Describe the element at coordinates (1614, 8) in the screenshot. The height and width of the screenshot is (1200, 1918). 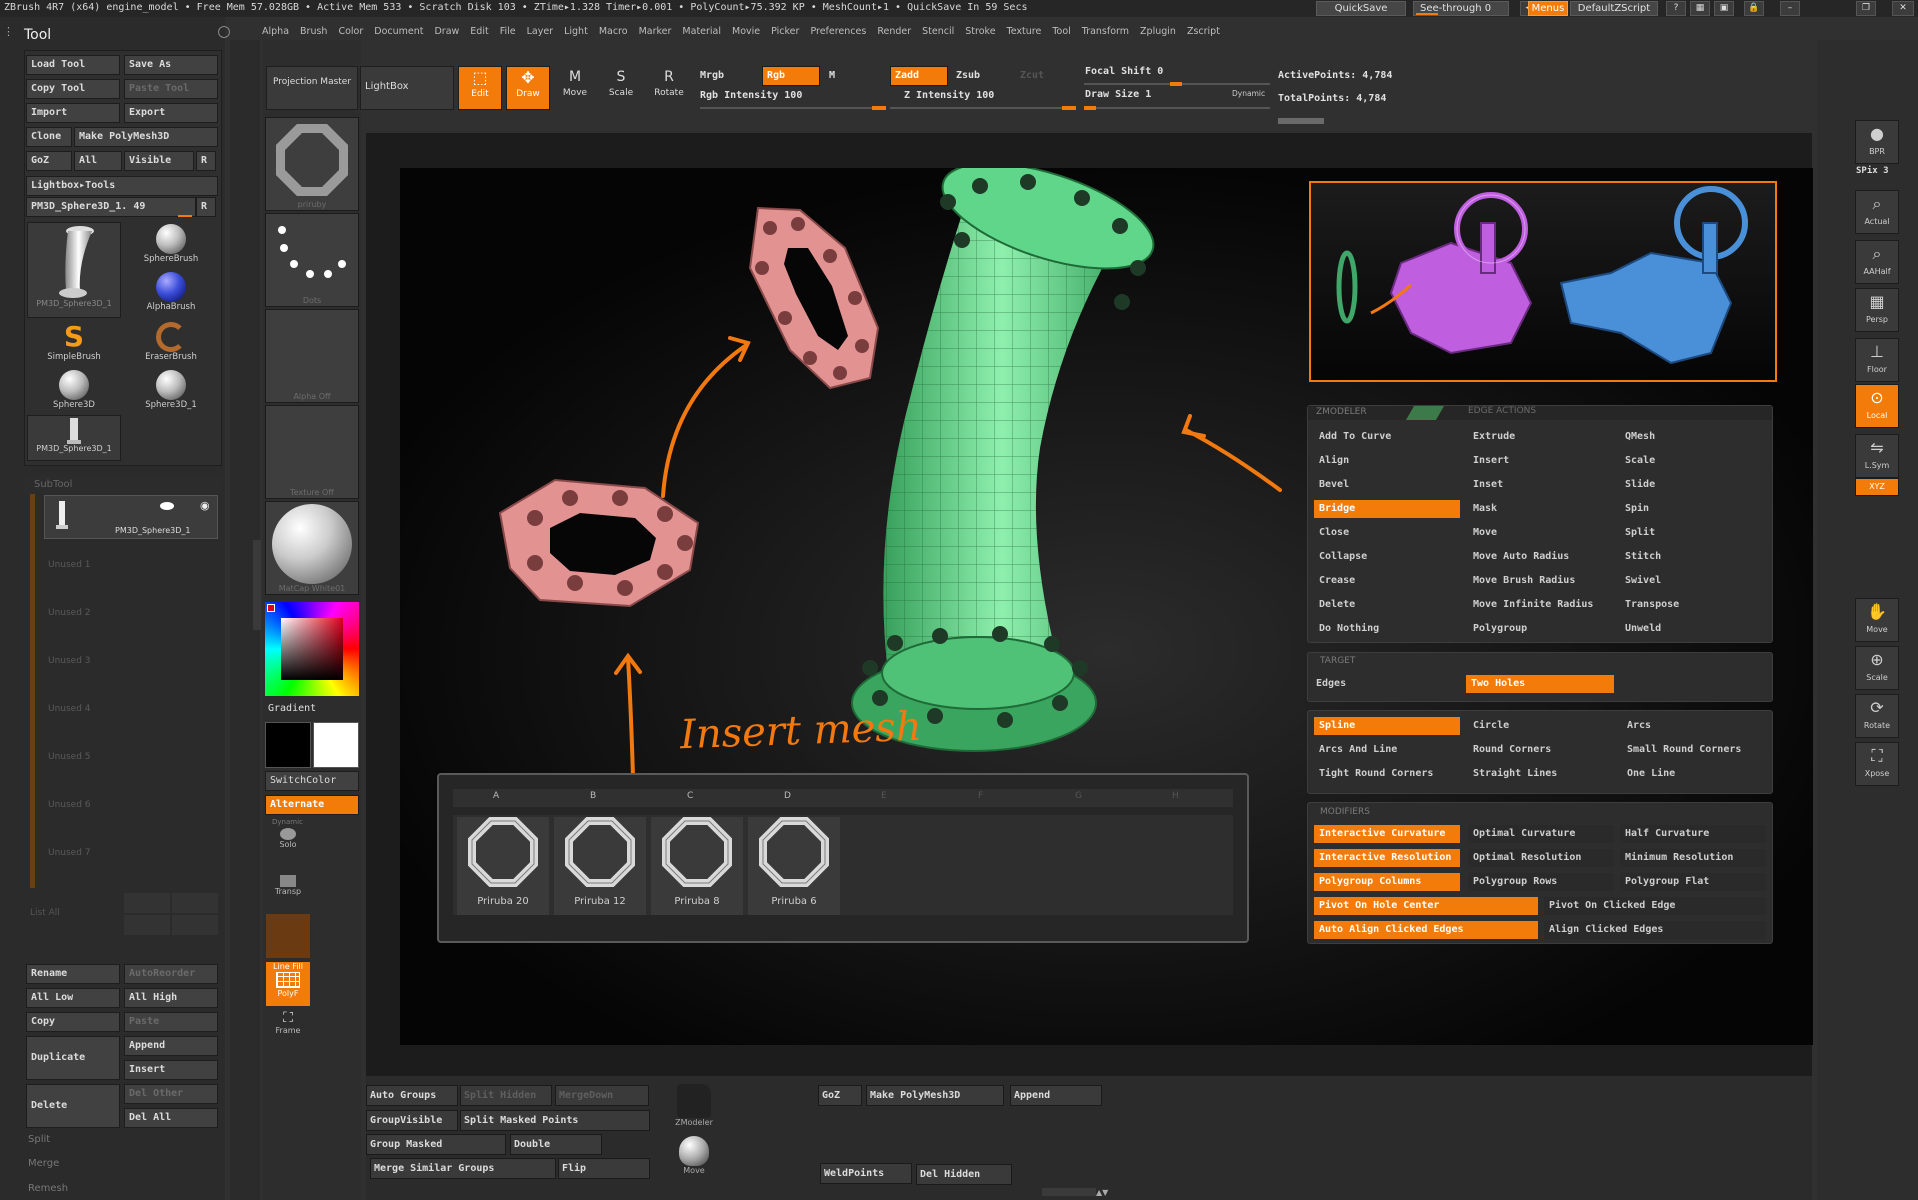
I see `default-zscript-button: DefaultZScript` at that location.